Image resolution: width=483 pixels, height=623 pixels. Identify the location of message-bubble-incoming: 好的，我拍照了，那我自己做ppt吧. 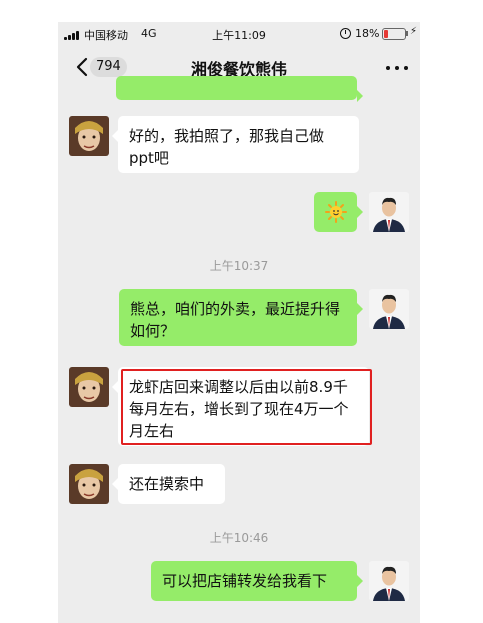
(235, 144).